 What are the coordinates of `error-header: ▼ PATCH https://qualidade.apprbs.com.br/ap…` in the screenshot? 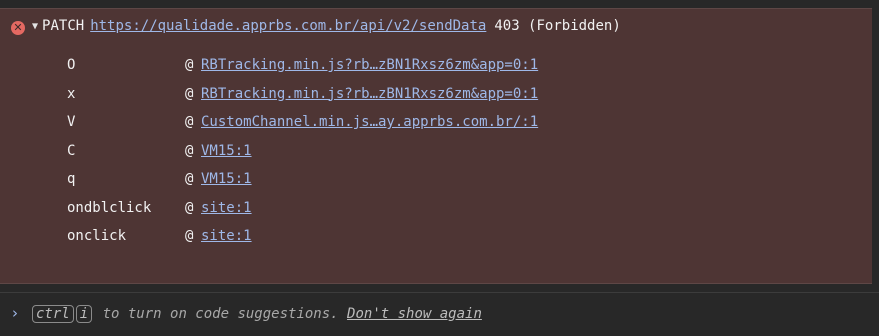 It's located at (326, 26).